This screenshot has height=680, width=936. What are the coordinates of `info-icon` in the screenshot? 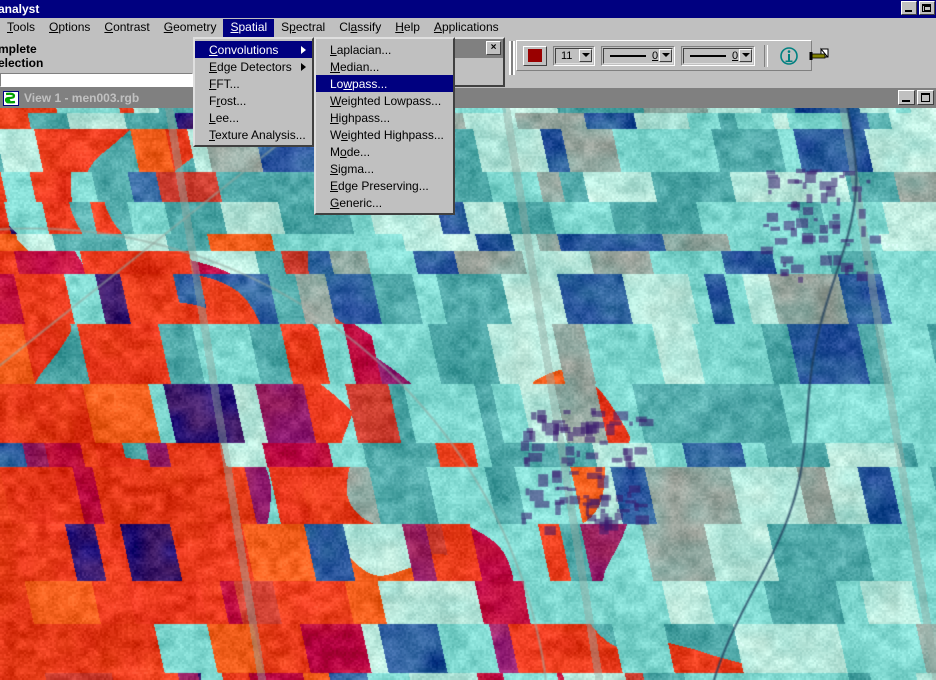 It's located at (789, 55).